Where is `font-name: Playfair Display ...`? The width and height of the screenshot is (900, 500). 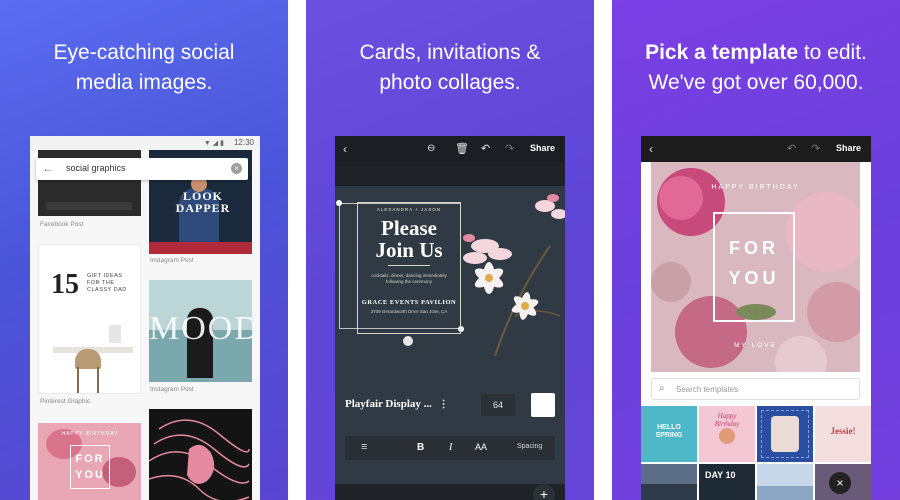
font-name: Playfair Display ... is located at coordinates (388, 404).